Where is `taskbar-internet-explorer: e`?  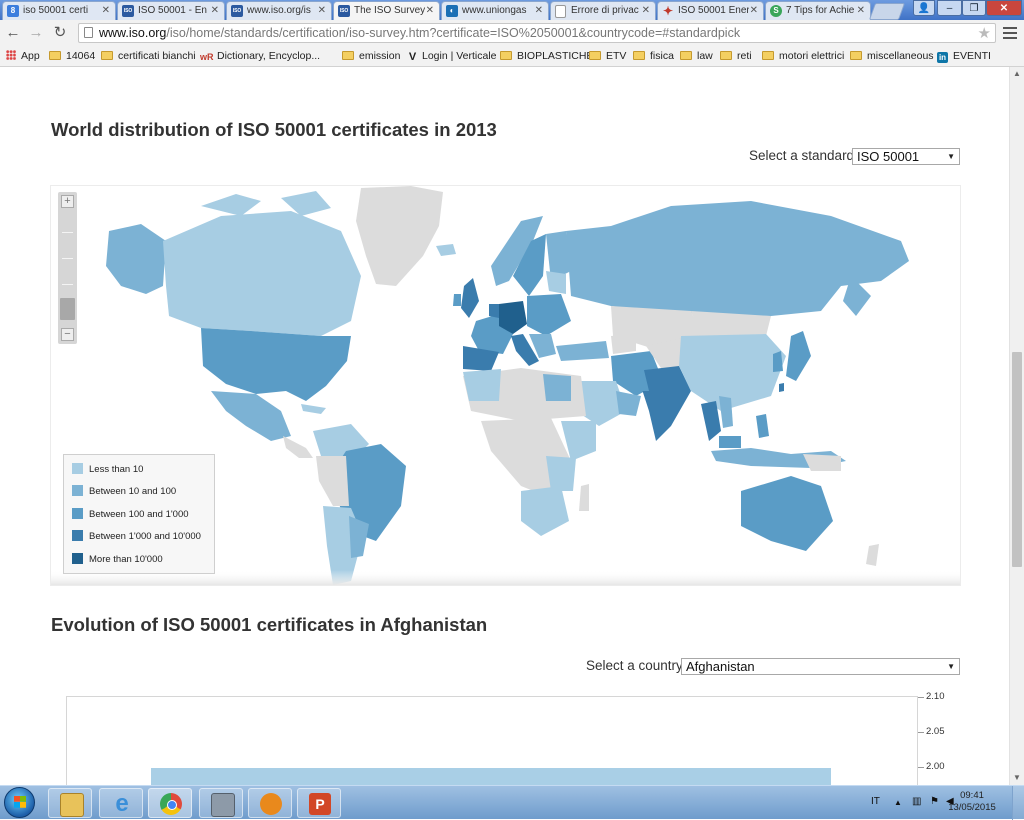
taskbar-internet-explorer: e is located at coordinates (121, 803).